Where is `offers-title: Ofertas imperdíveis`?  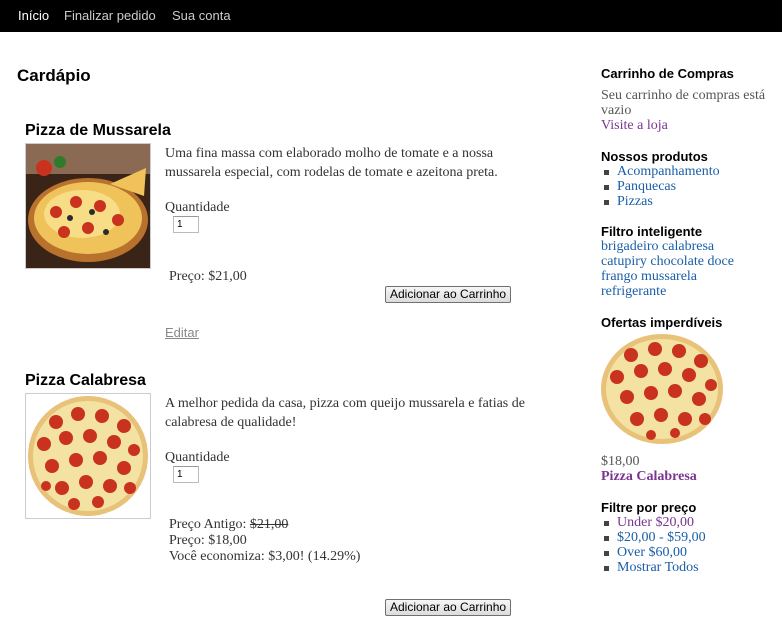
offers-title: Ofertas imperdíveis is located at coordinates (662, 322).